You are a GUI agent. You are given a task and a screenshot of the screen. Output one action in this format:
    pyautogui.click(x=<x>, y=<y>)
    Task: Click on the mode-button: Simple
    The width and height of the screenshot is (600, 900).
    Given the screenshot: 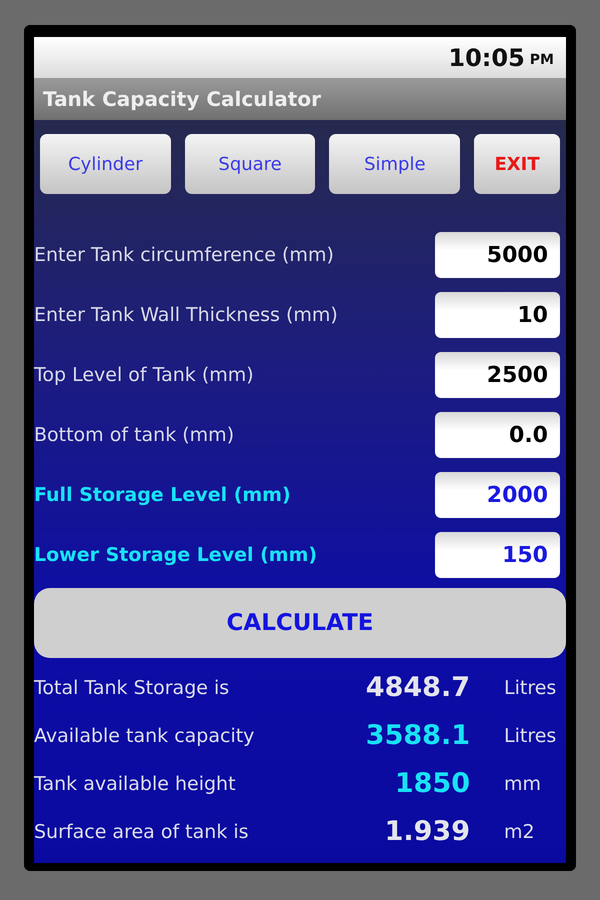 What is the action you would take?
    pyautogui.click(x=394, y=164)
    